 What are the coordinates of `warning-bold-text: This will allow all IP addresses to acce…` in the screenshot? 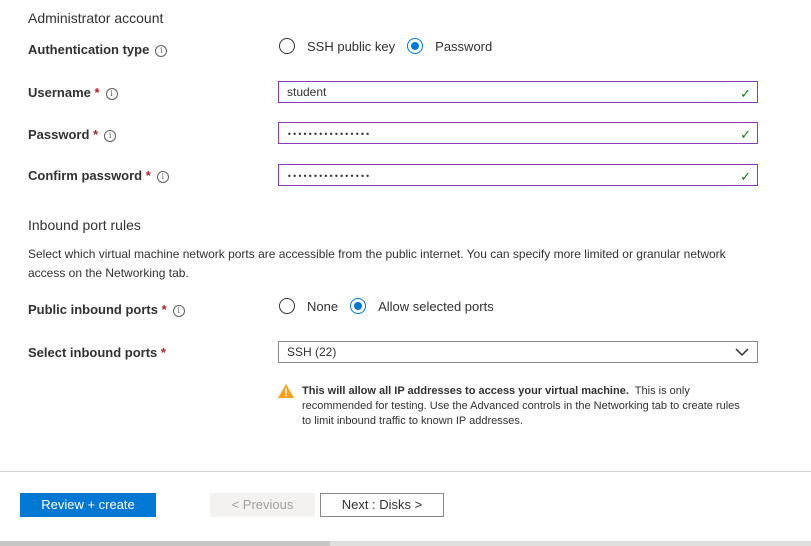 It's located at (465, 391).